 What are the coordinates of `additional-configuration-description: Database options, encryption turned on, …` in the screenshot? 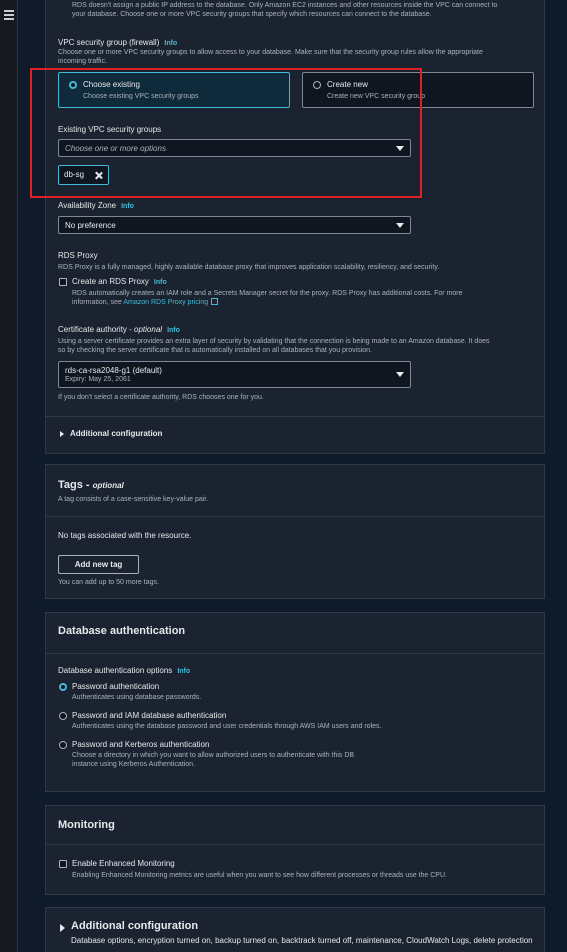 It's located at (302, 940).